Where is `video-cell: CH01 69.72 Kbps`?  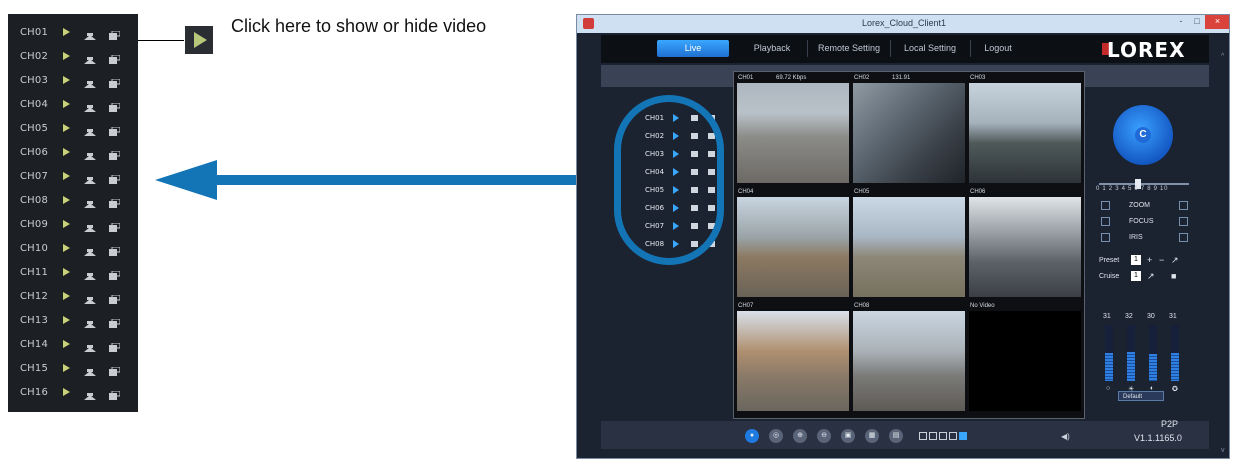 video-cell: CH01 69.72 Kbps is located at coordinates (793, 130).